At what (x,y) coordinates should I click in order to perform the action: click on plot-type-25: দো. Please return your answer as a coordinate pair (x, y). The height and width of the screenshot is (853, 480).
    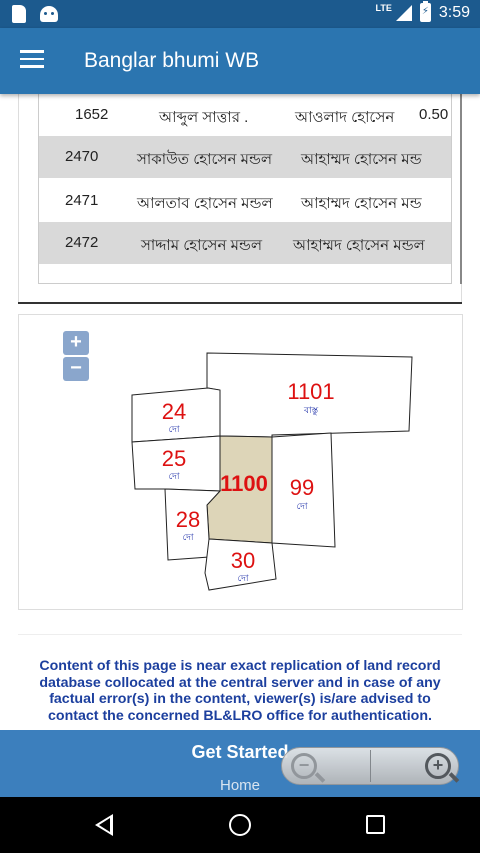
    Looking at the image, I should click on (174, 477).